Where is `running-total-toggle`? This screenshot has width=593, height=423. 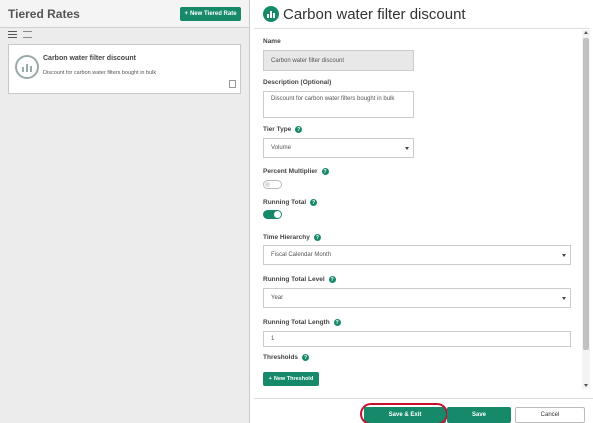 running-total-toggle is located at coordinates (272, 214).